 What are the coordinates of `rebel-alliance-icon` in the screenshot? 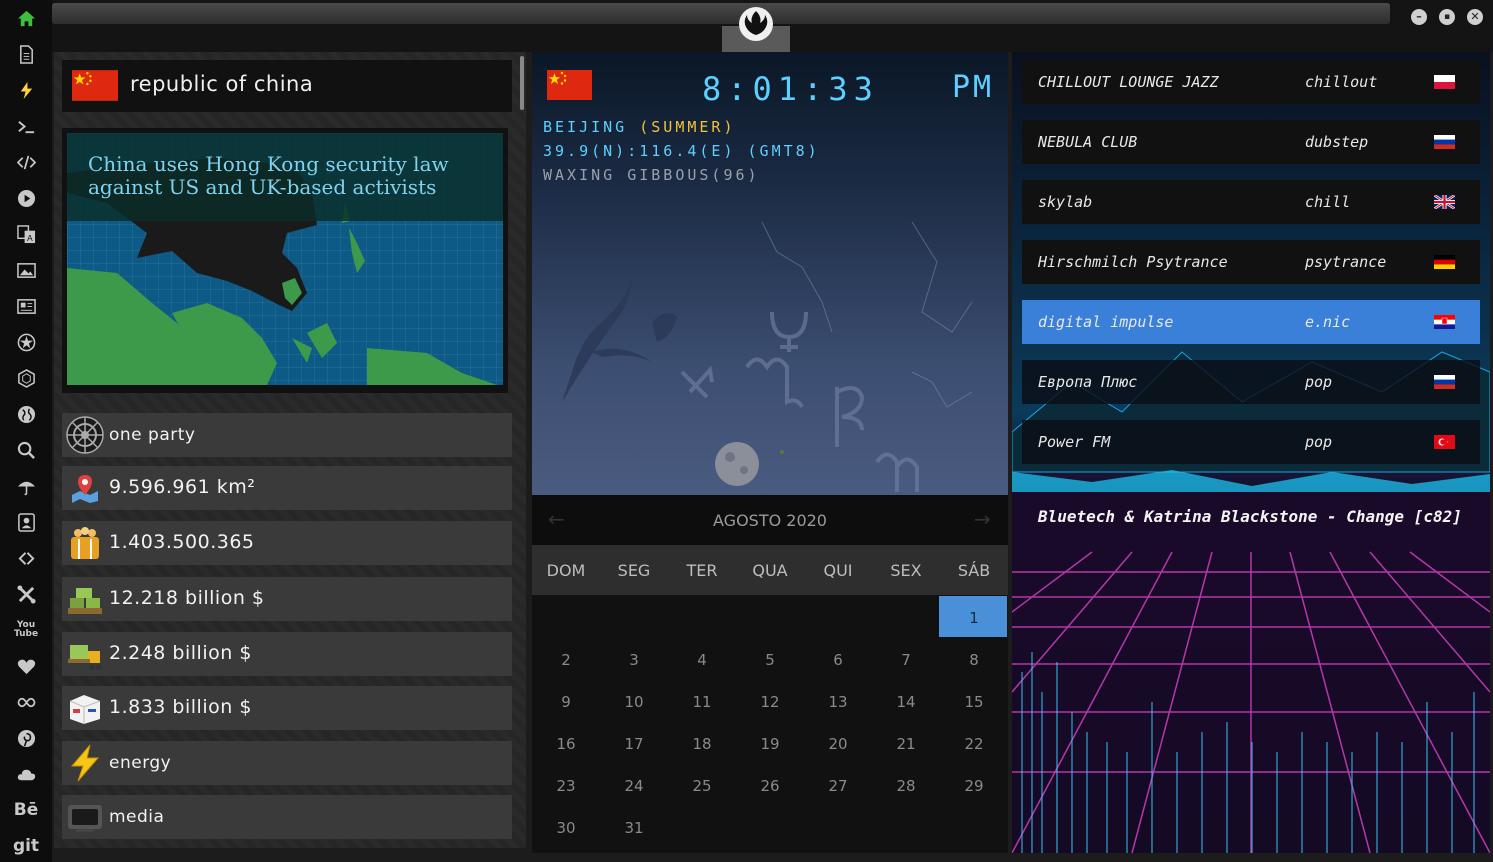 It's located at (756, 24).